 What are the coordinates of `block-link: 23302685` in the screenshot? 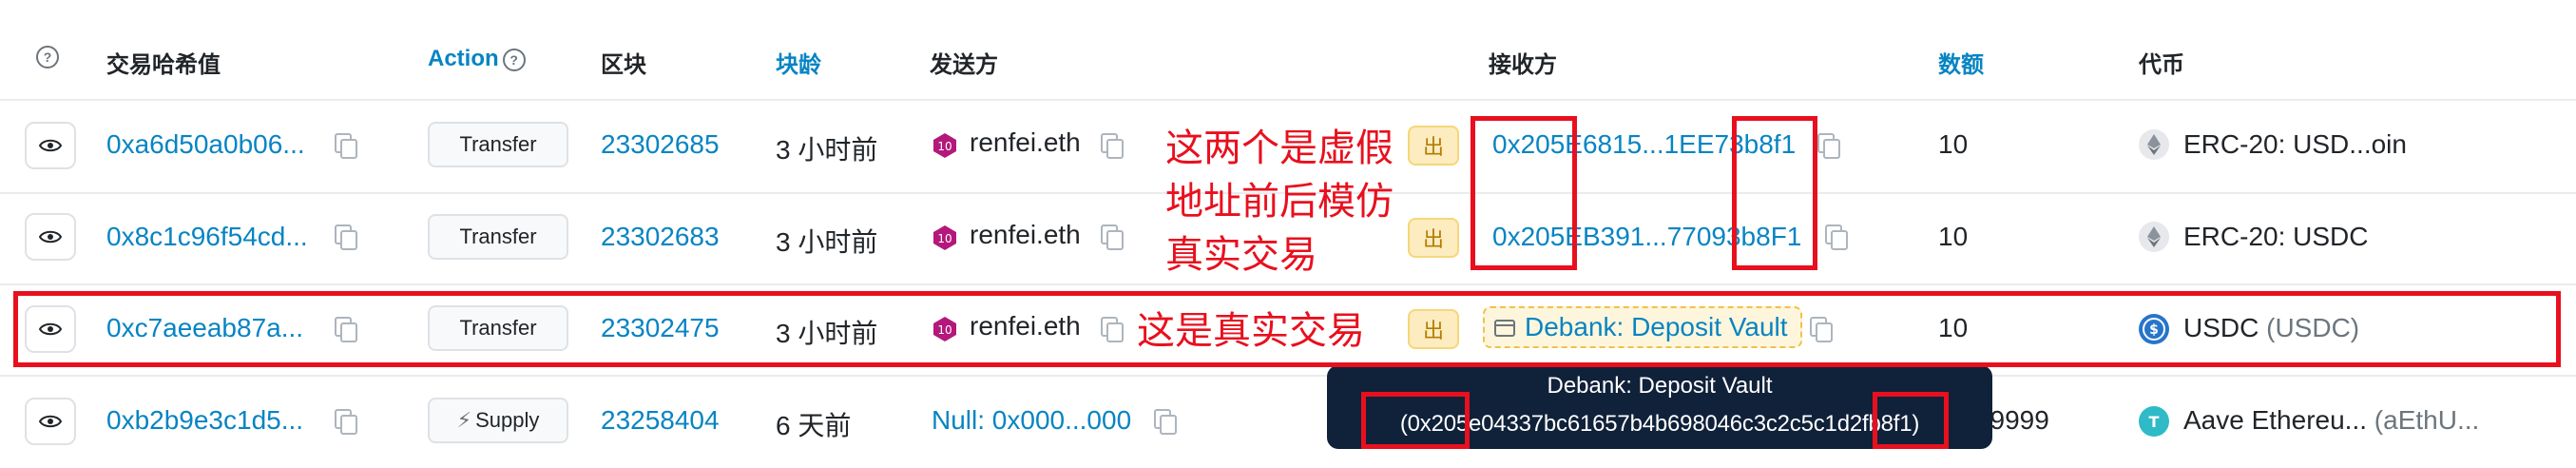 It's located at (660, 144).